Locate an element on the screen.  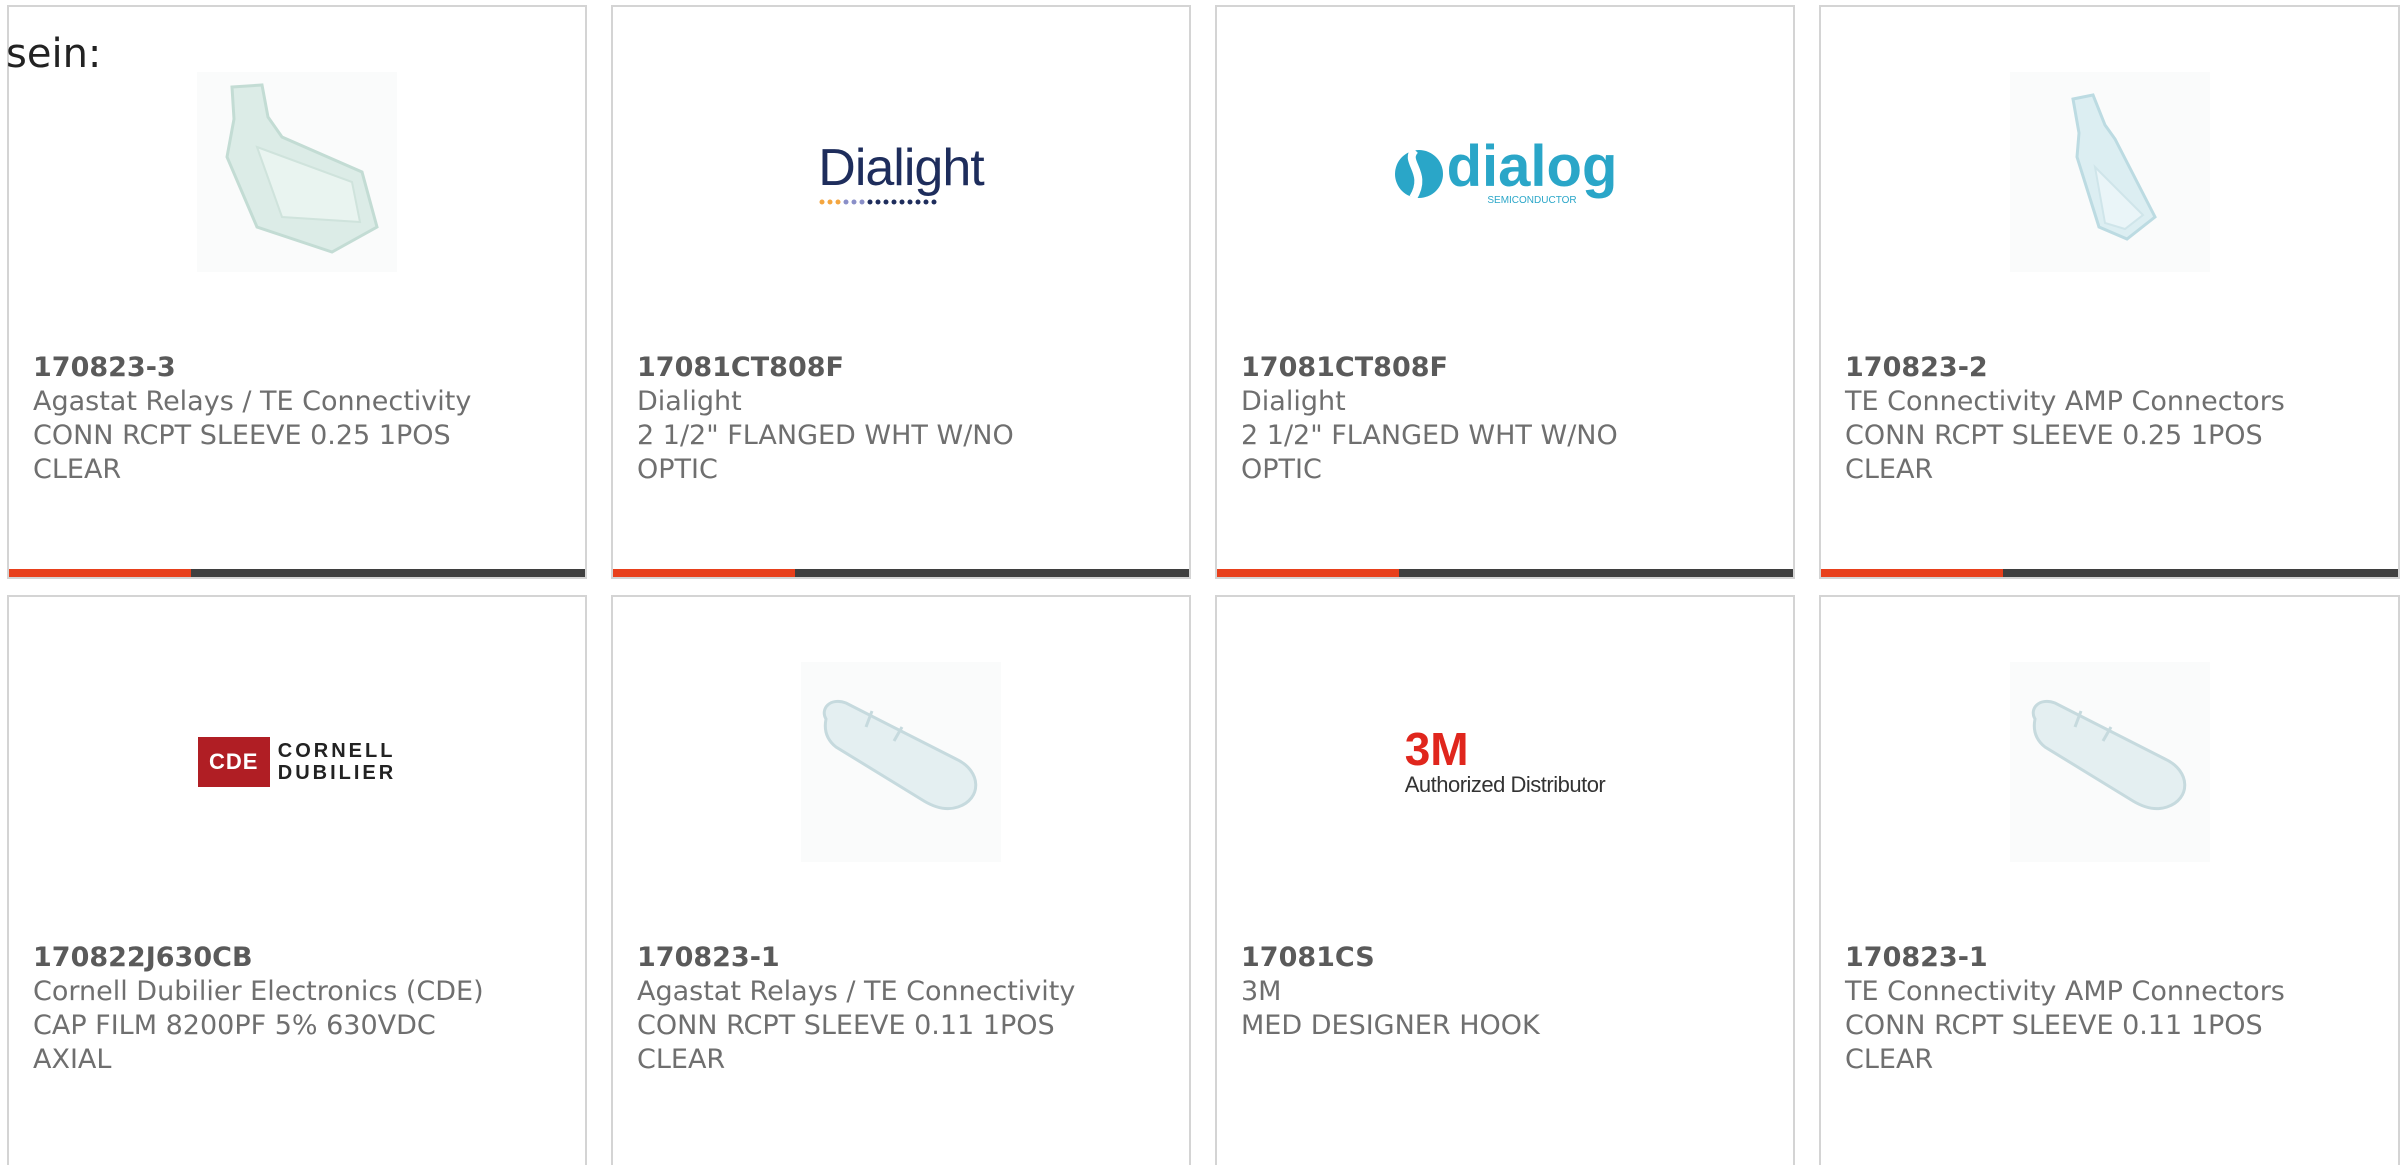
description: MED DESIGNER HOOK is located at coordinates (1390, 1025).